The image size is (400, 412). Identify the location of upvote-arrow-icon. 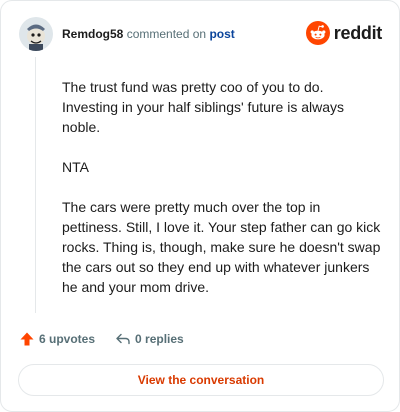
(27, 339).